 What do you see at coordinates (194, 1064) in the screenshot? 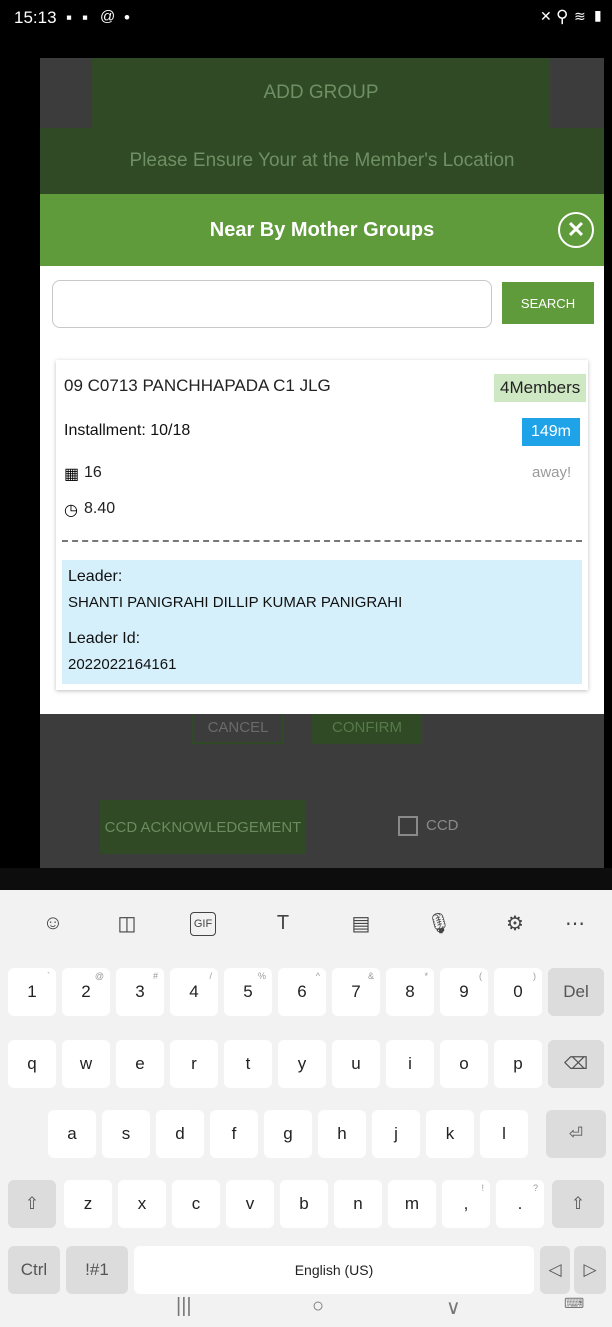
I see `key-r: r` at bounding box center [194, 1064].